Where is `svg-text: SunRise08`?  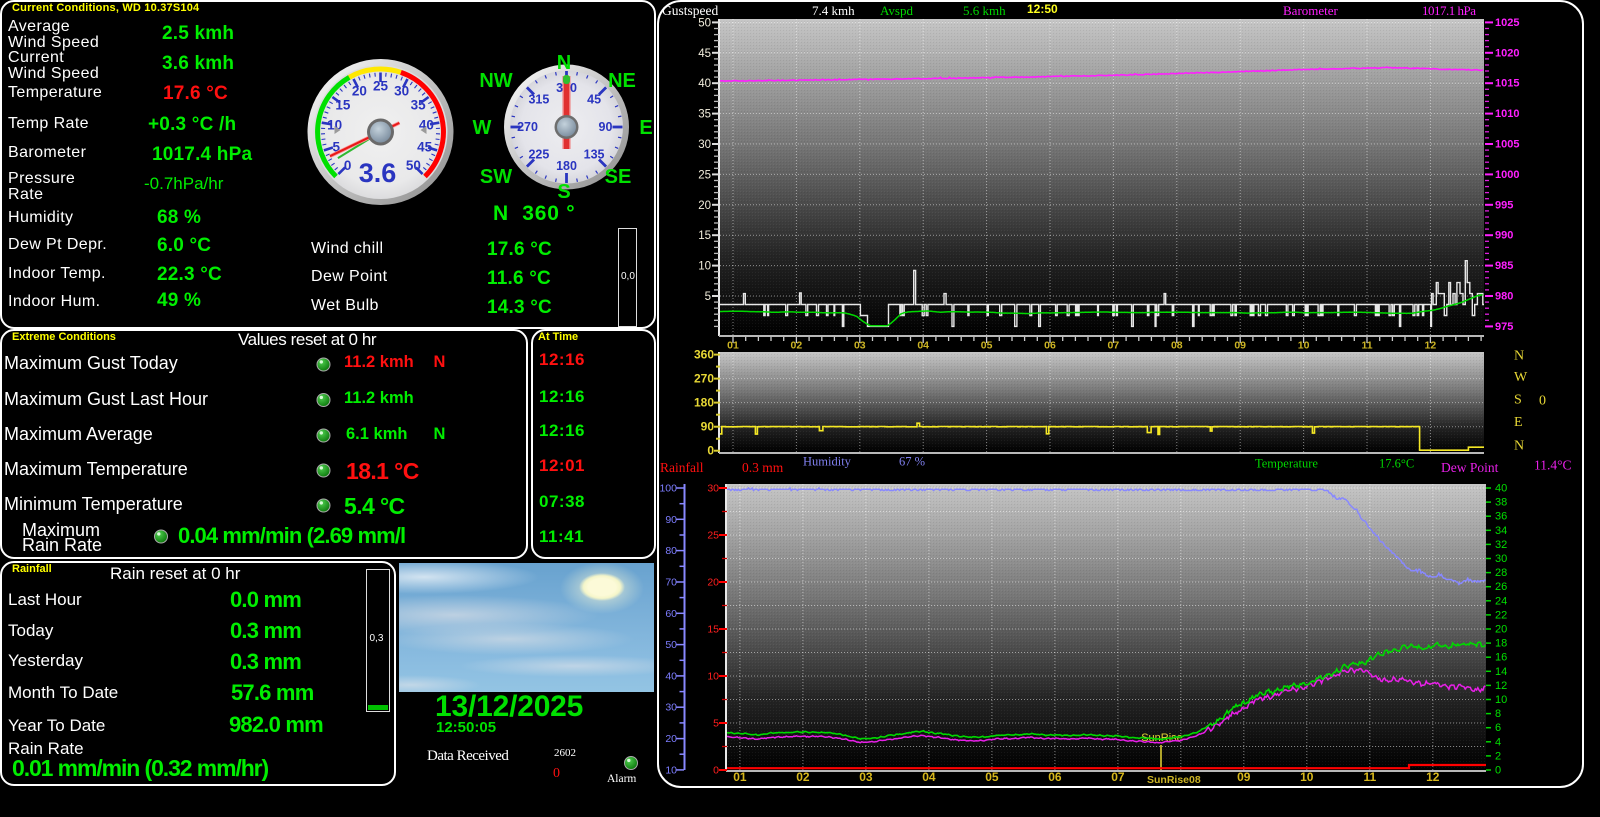
svg-text: SunRise08 is located at coordinates (1174, 780).